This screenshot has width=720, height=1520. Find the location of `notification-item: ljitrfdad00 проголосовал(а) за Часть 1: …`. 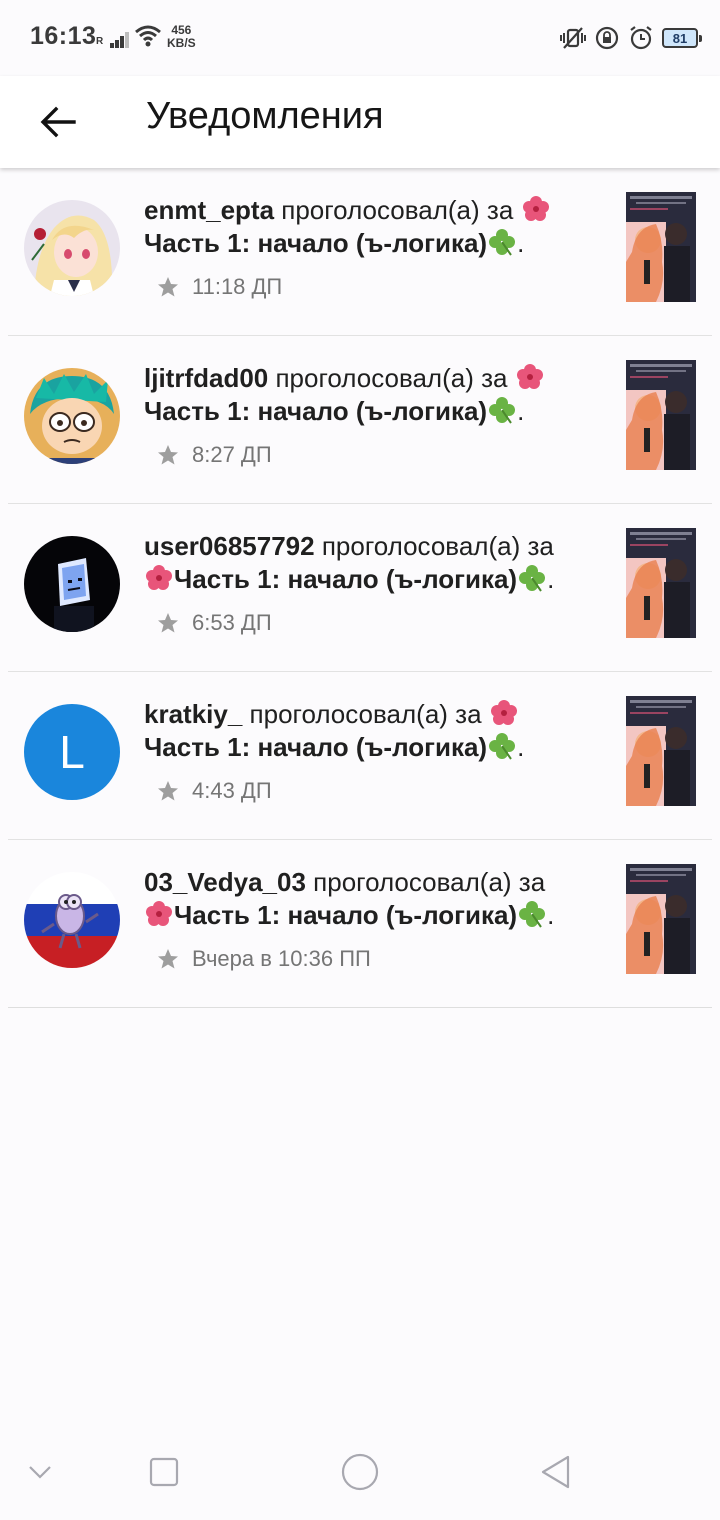

notification-item: ljitrfdad00 проголосовал(а) за Часть 1: … is located at coordinates (360, 420).